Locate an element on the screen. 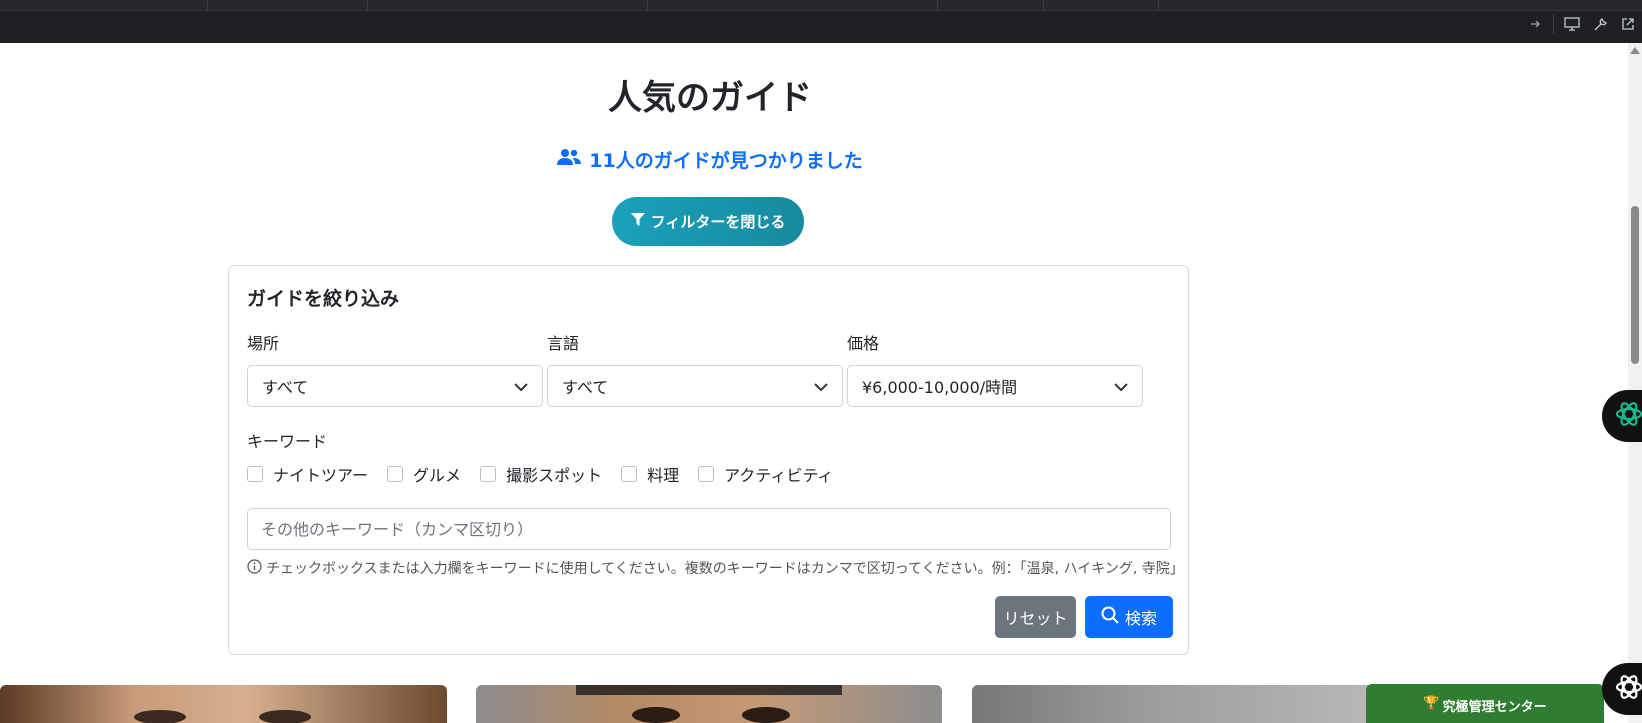 This screenshot has height=723, width=1642. filter-heading: ガイドを絞り込み is located at coordinates (323, 299).